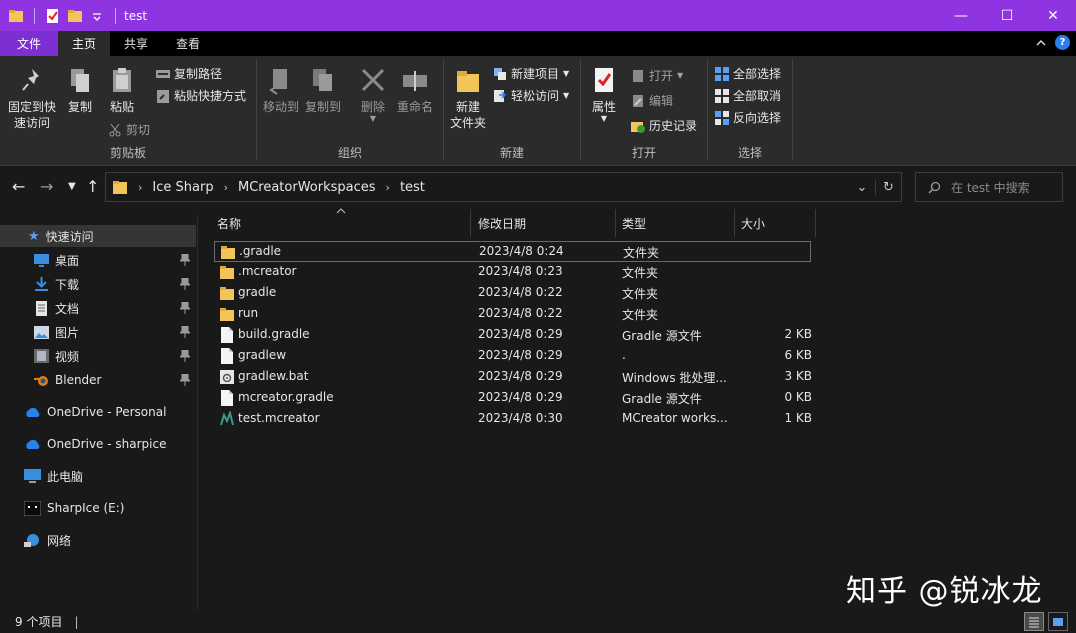 The image size is (1076, 633). Describe the element at coordinates (98, 540) in the screenshot. I see `sidebar-item-network: 网络` at that location.